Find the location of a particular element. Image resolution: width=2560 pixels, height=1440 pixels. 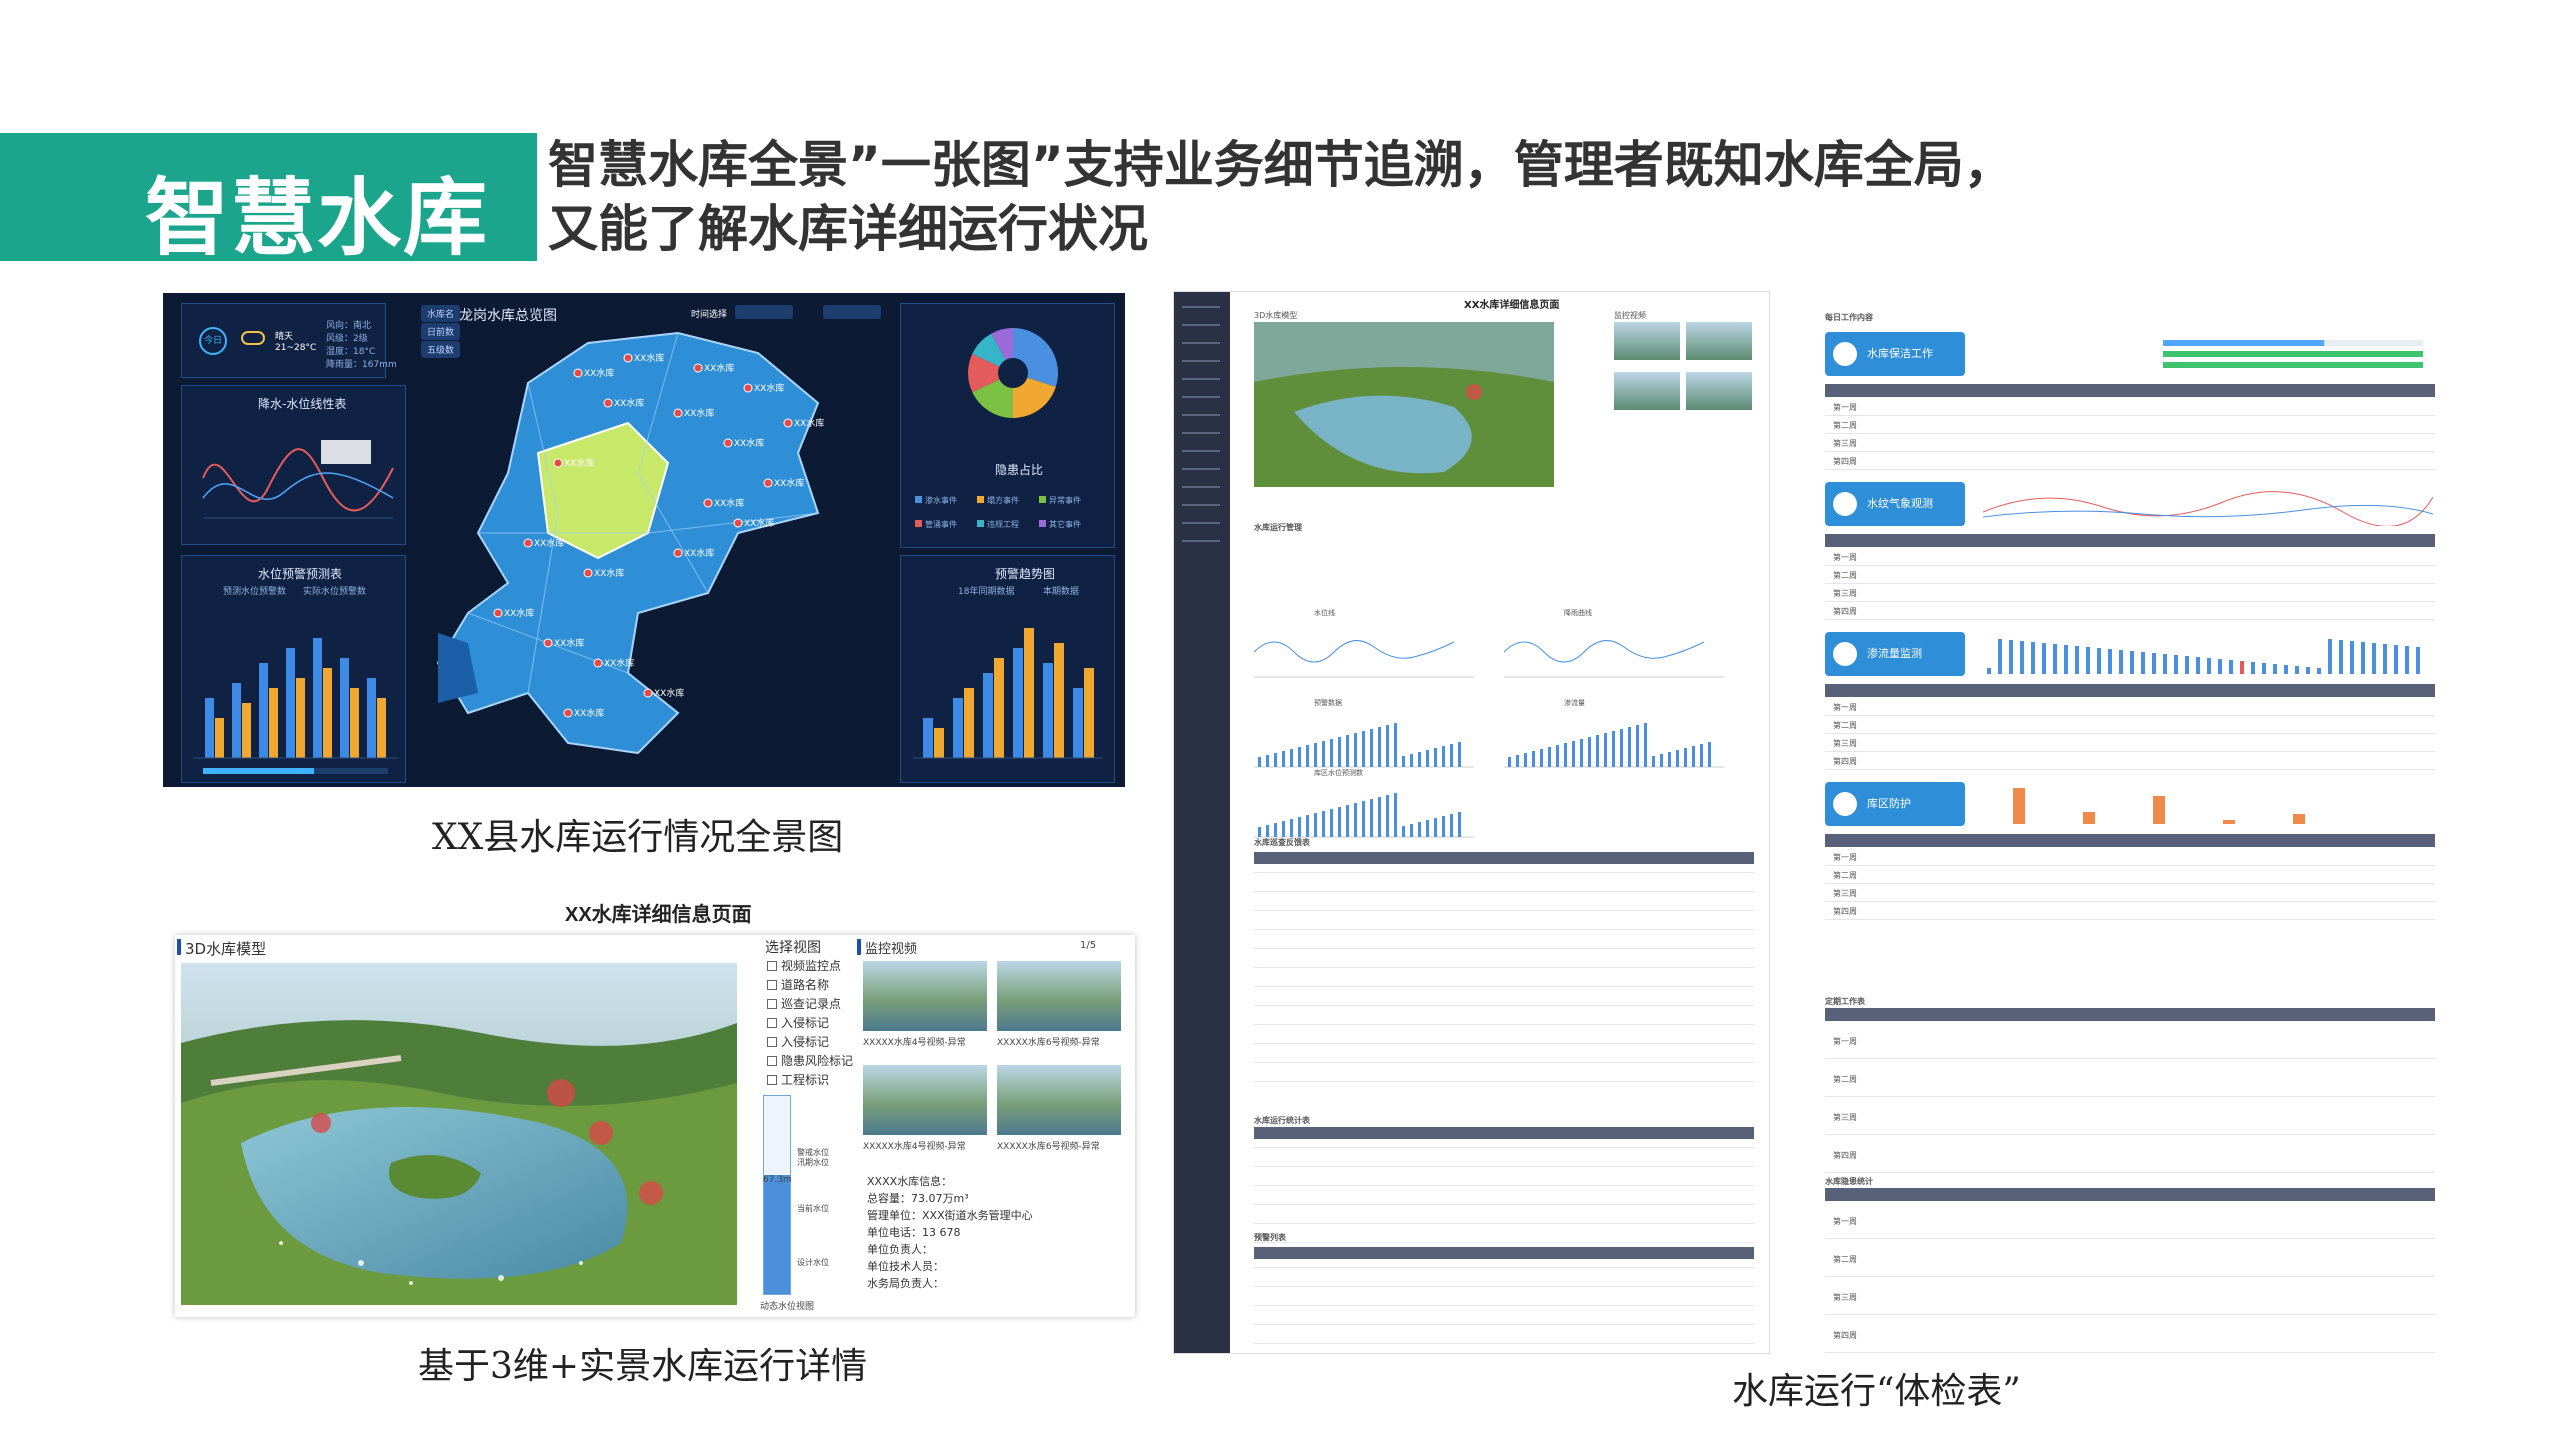

view-option: 巡查记录点 is located at coordinates (804, 1003).